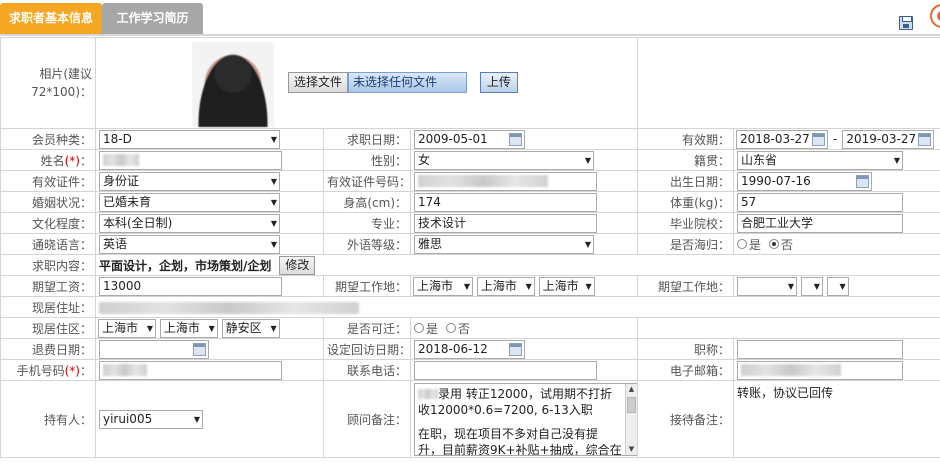  What do you see at coordinates (189, 244) in the screenshot?
I see `language-select: 英语 ▼` at bounding box center [189, 244].